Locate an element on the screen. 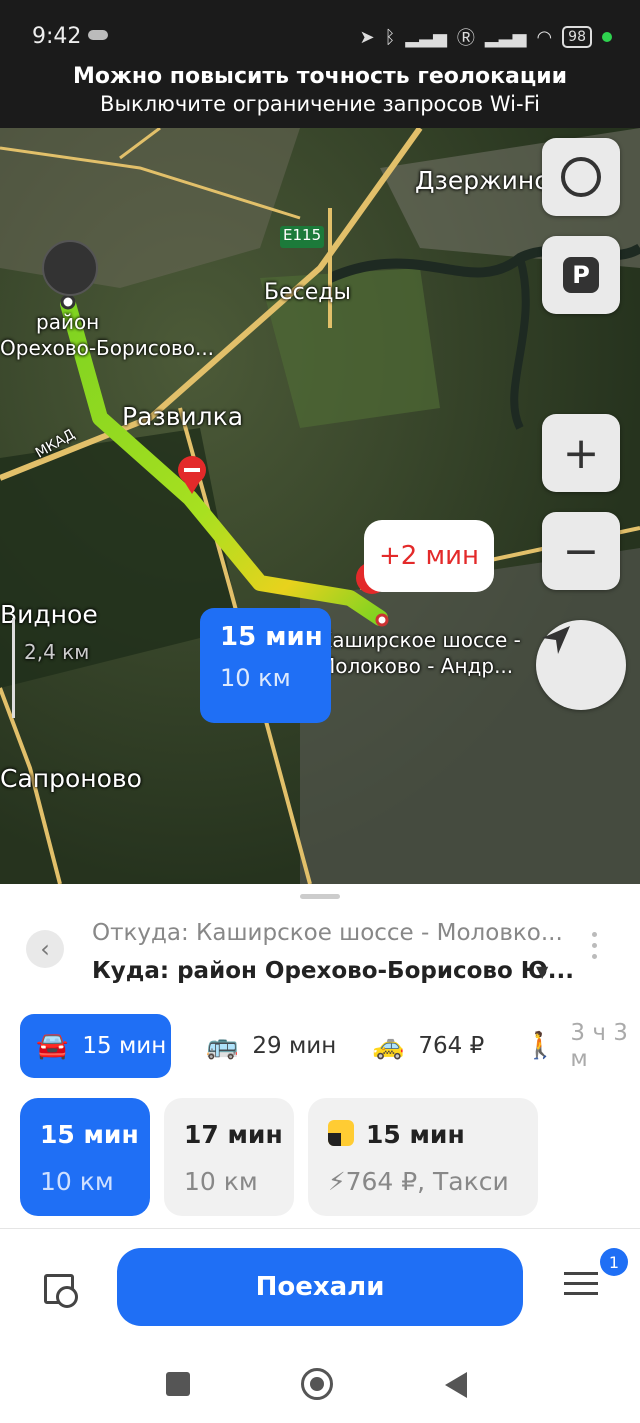 The image size is (640, 1423). parking-icon: P is located at coordinates (581, 275).